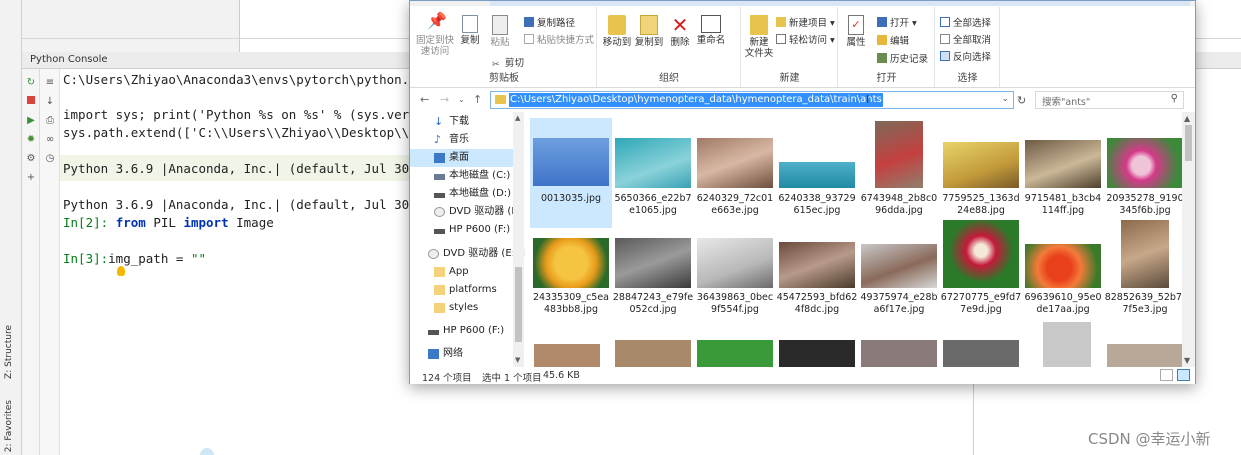  Describe the element at coordinates (461, 331) in the screenshot. I see `nav-item-hp-f-root: HP P600 (F:)` at that location.